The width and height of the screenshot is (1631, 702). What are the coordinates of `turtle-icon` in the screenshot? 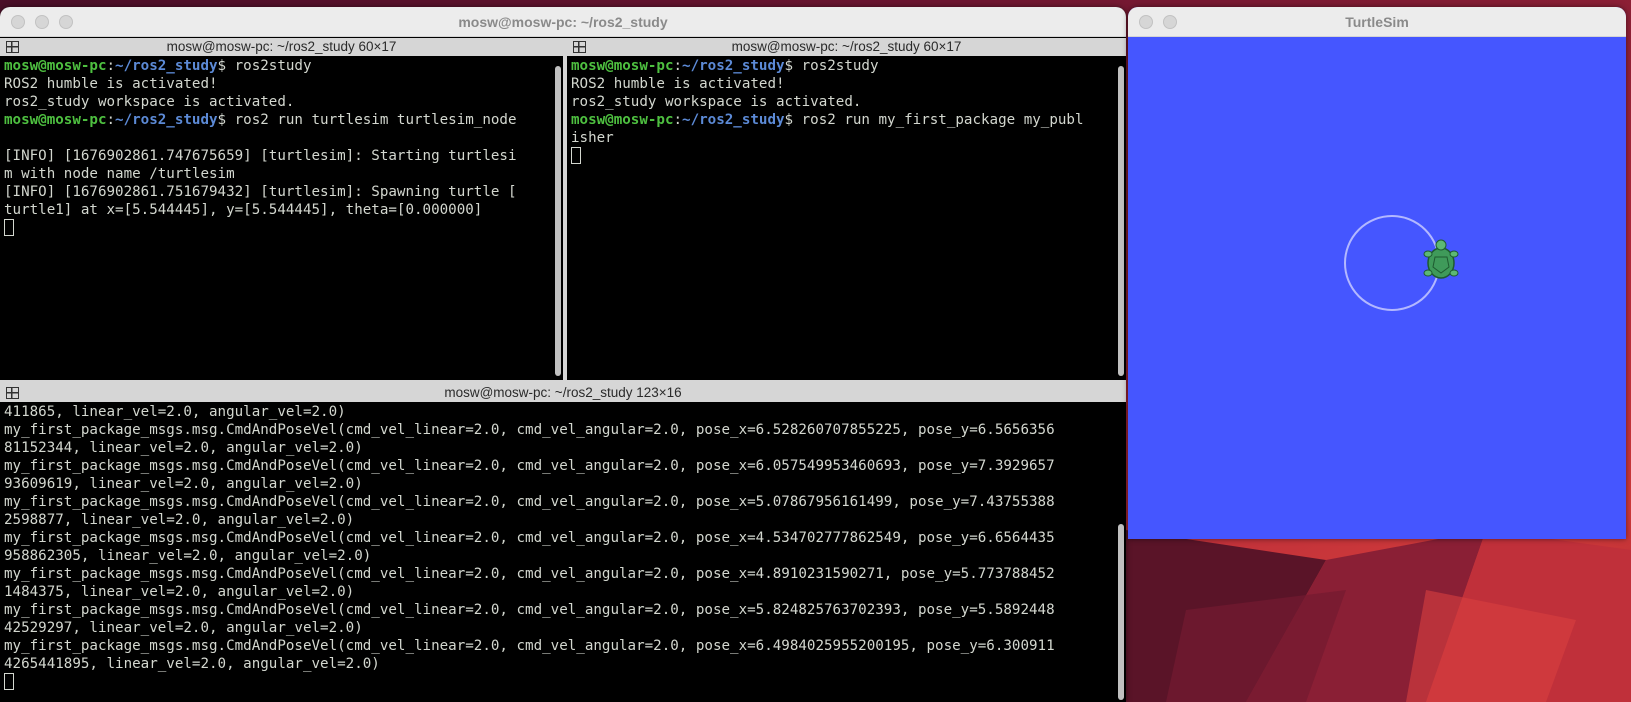 It's located at (1441, 259).